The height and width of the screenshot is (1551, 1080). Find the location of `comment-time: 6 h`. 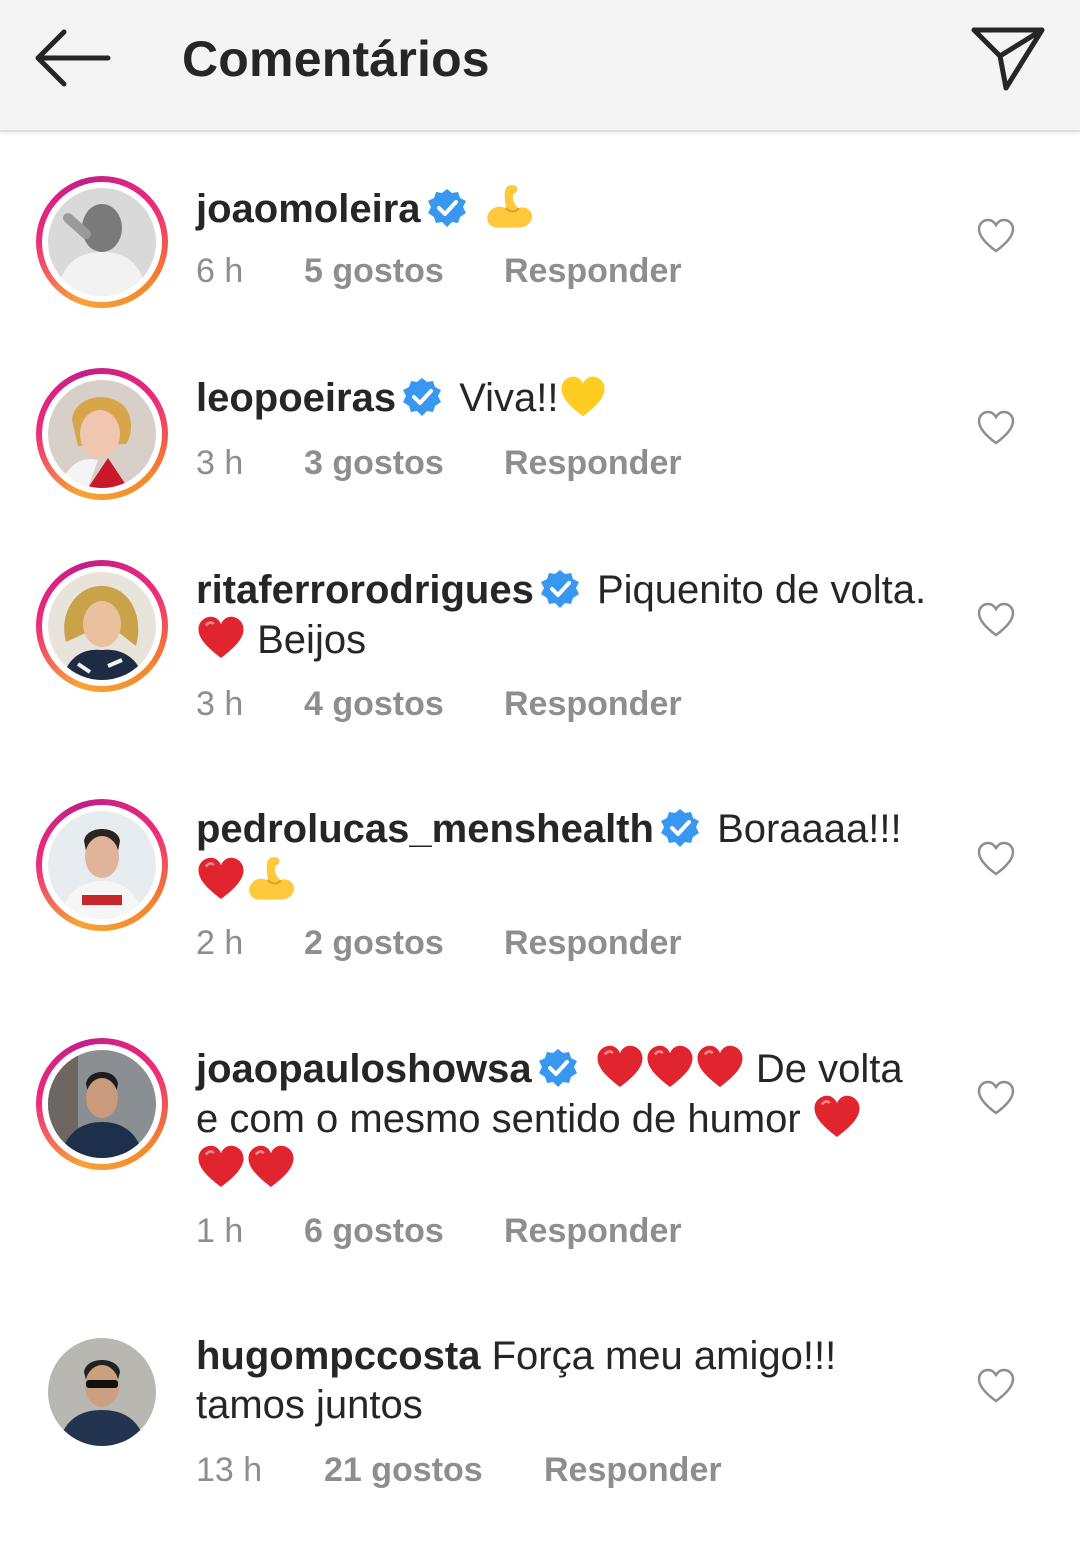

comment-time: 6 h is located at coordinates (220, 271).